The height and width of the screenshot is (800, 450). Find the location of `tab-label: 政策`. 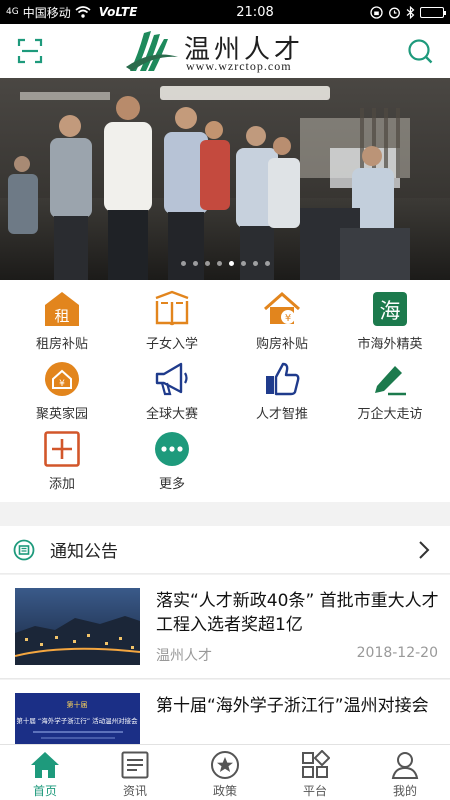

tab-label: 政策 is located at coordinates (224, 791).